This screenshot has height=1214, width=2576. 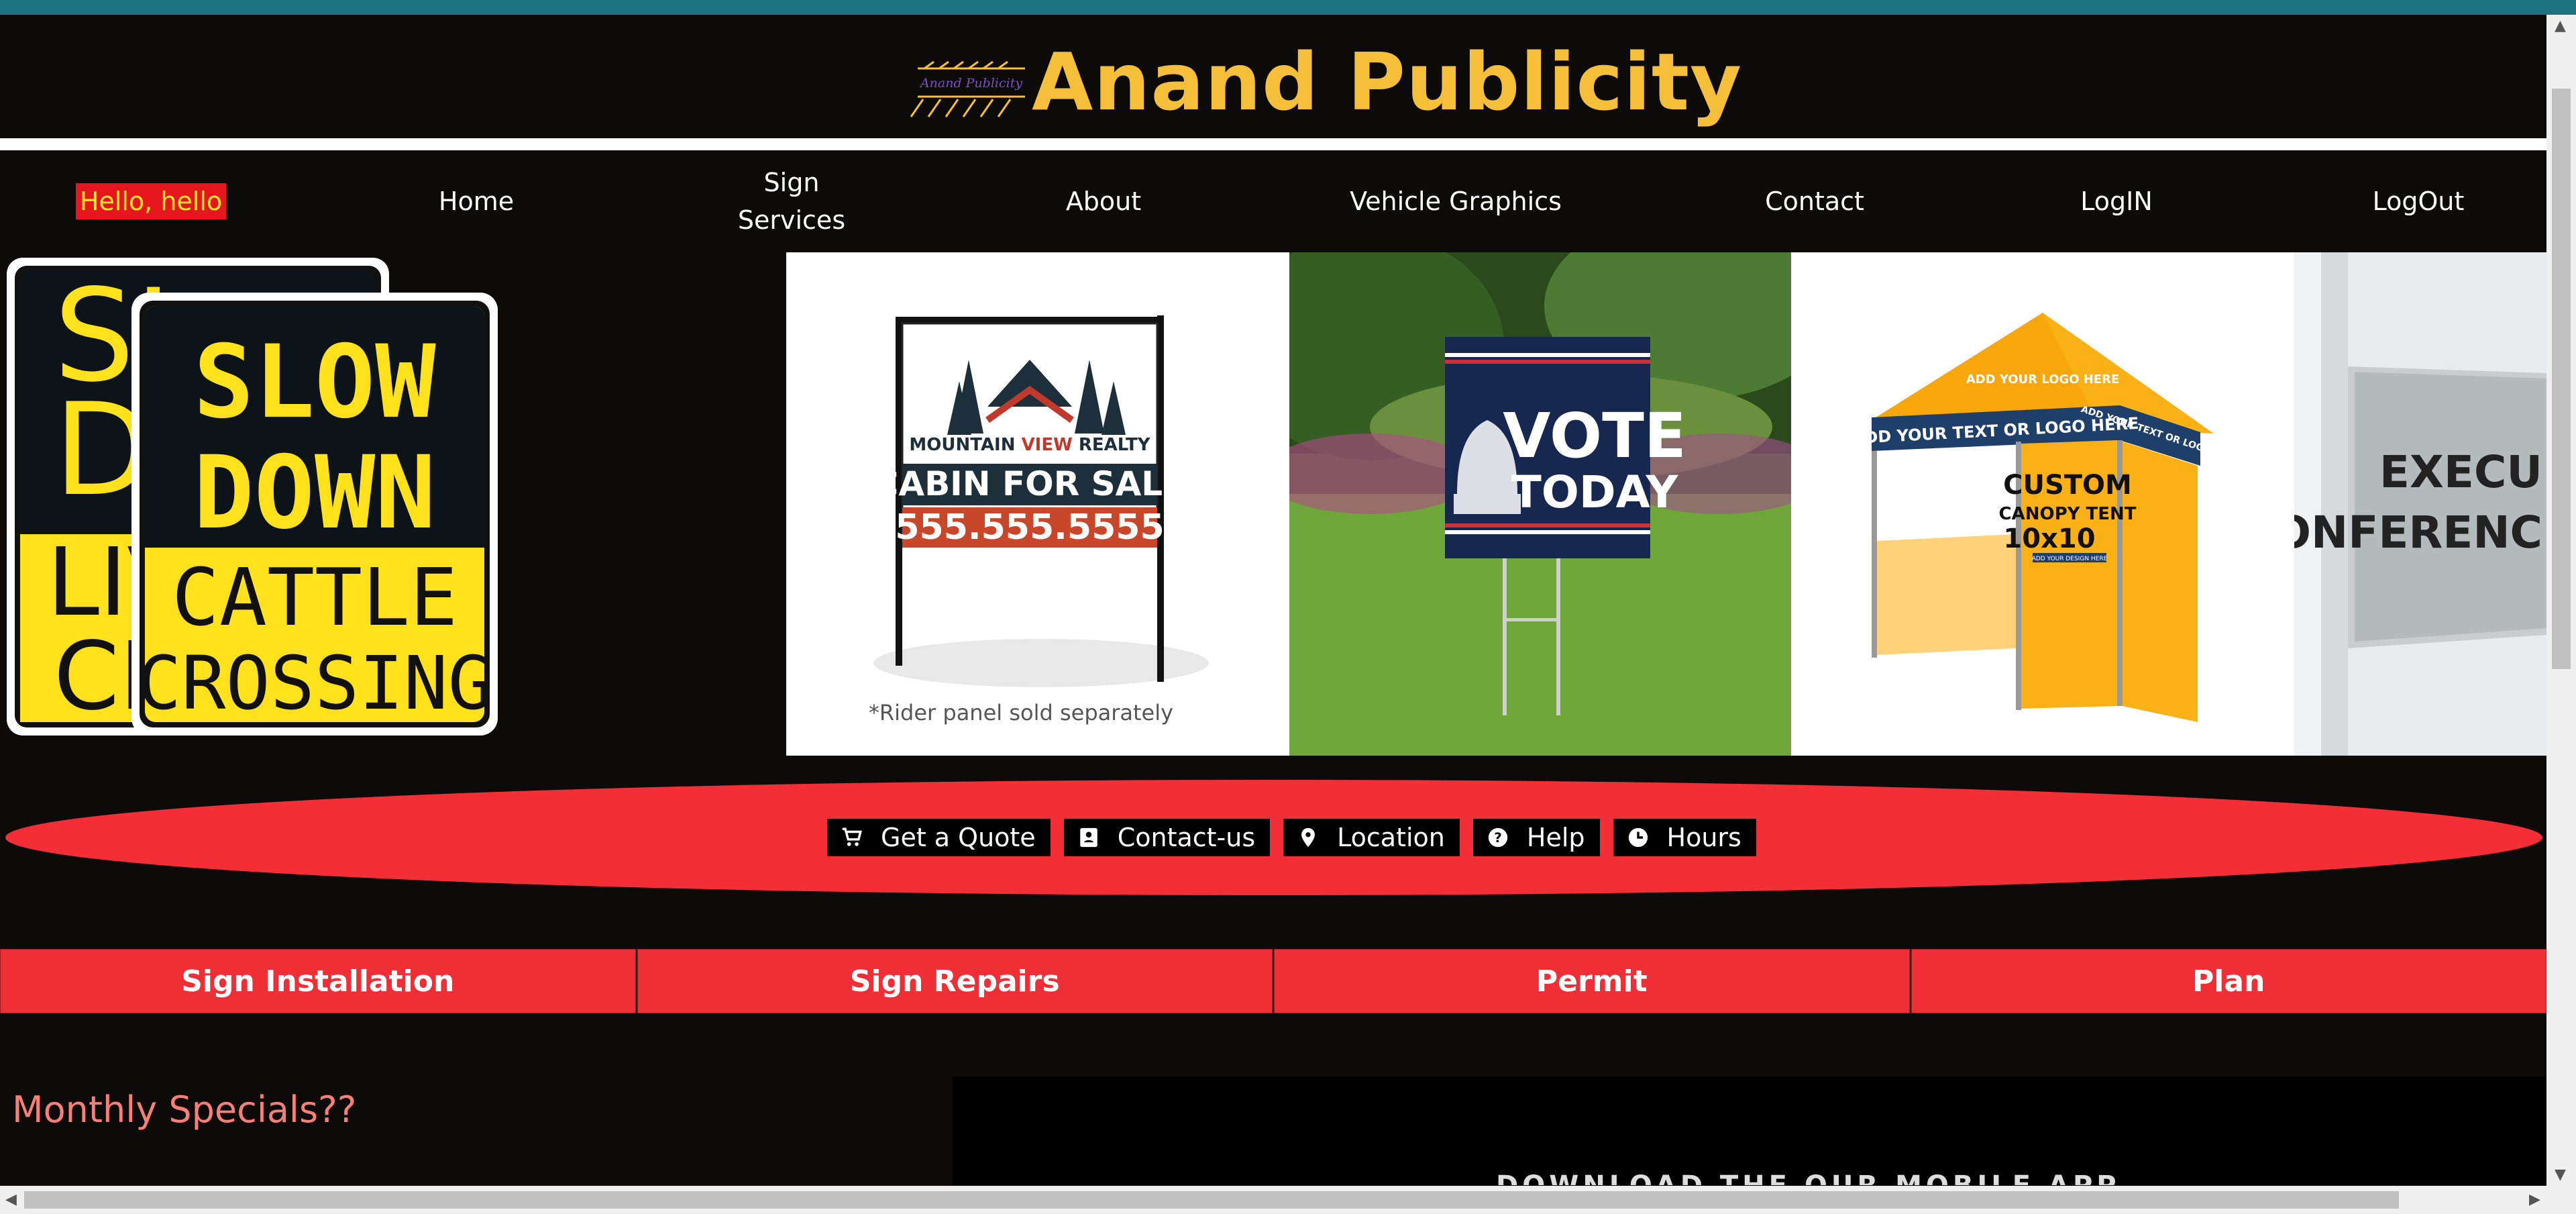 I want to click on nav-contact: Contact, so click(x=1814, y=201).